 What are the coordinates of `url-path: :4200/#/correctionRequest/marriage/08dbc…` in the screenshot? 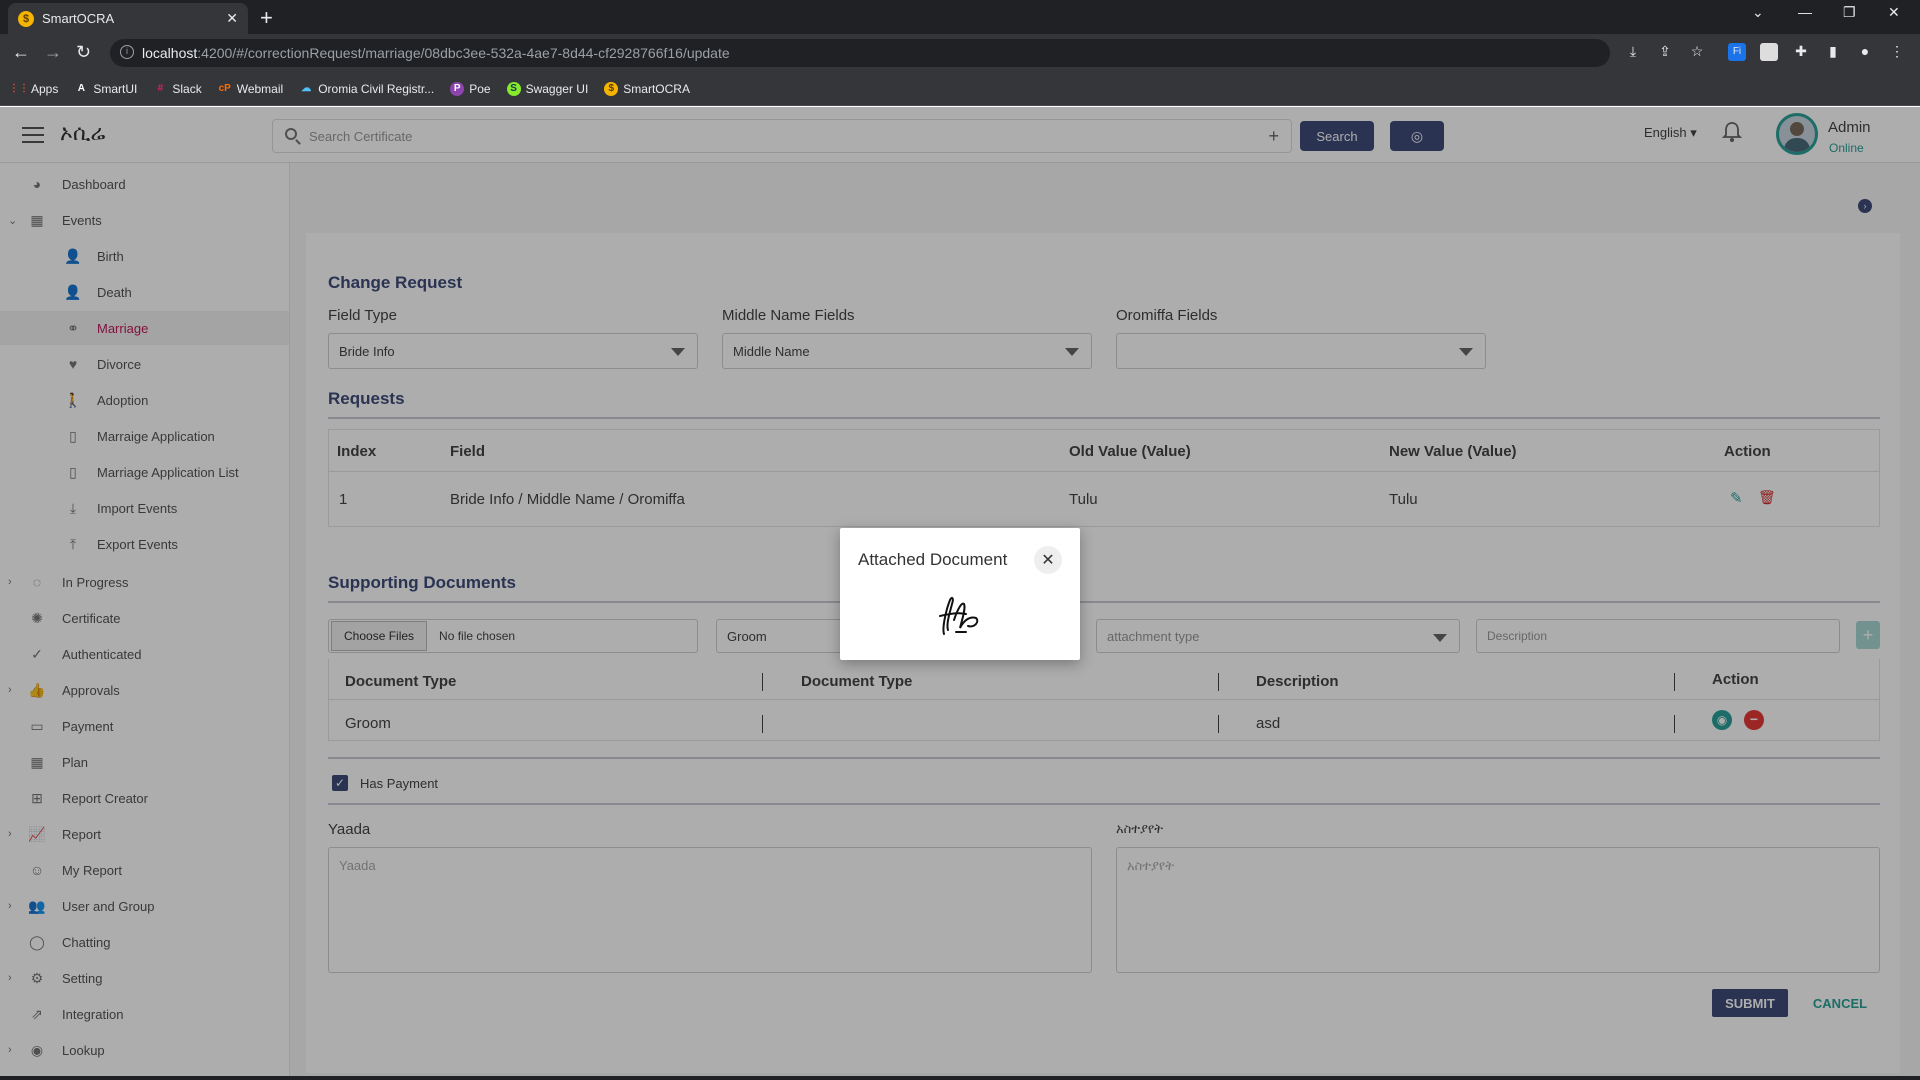 It's located at (463, 53).